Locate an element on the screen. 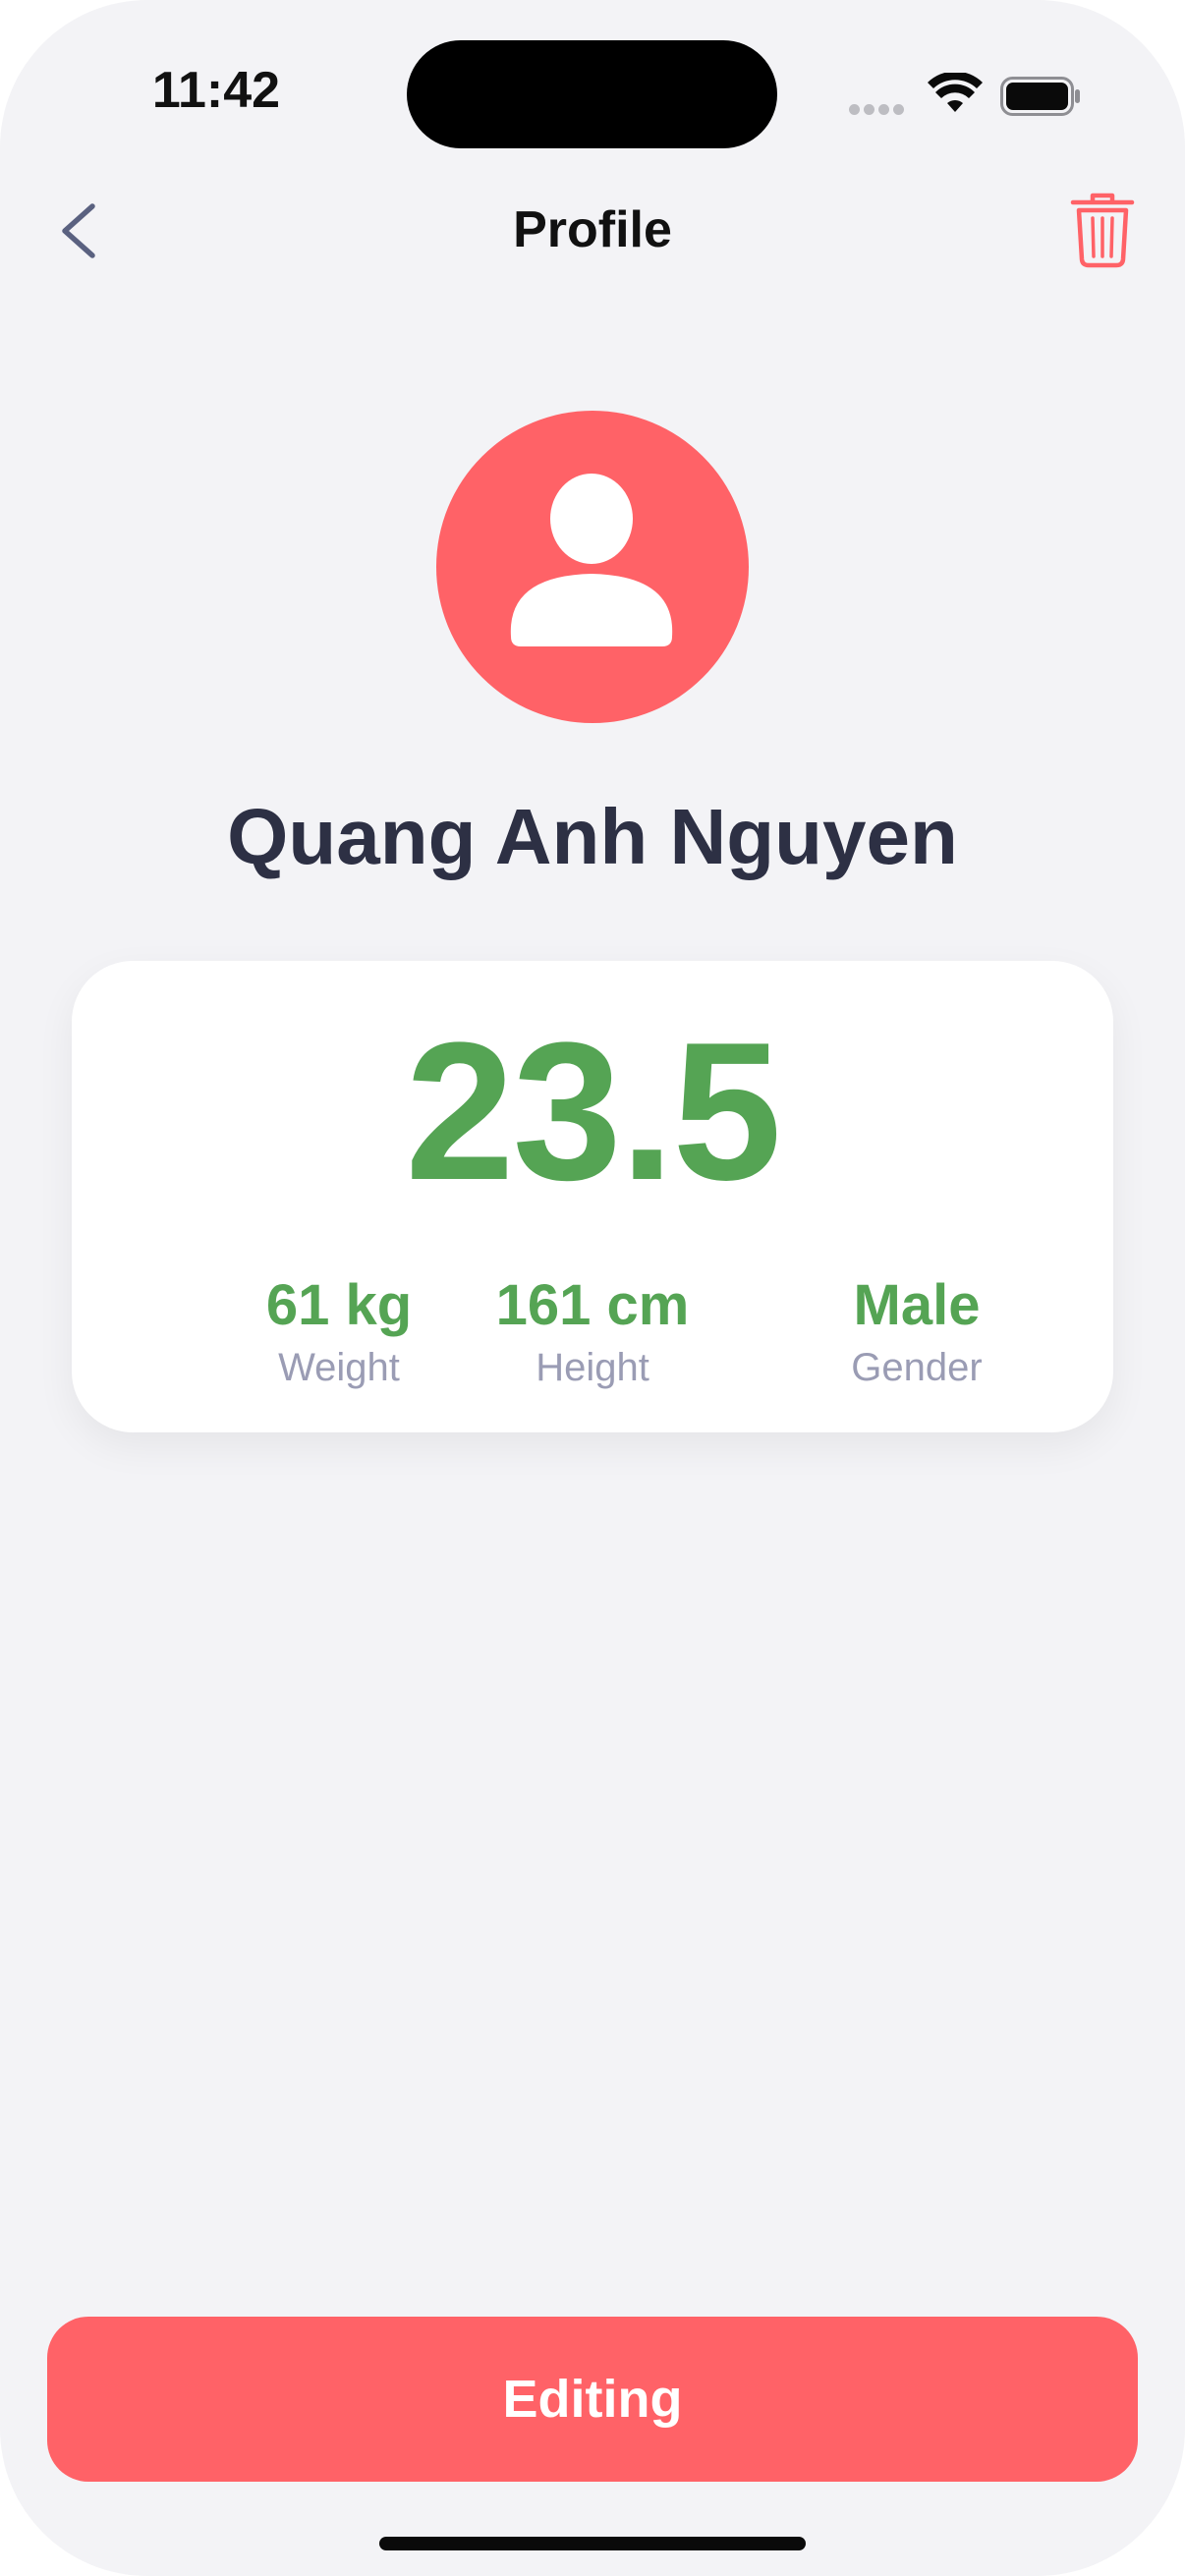 The height and width of the screenshot is (2576, 1185). avatar is located at coordinates (592, 567).